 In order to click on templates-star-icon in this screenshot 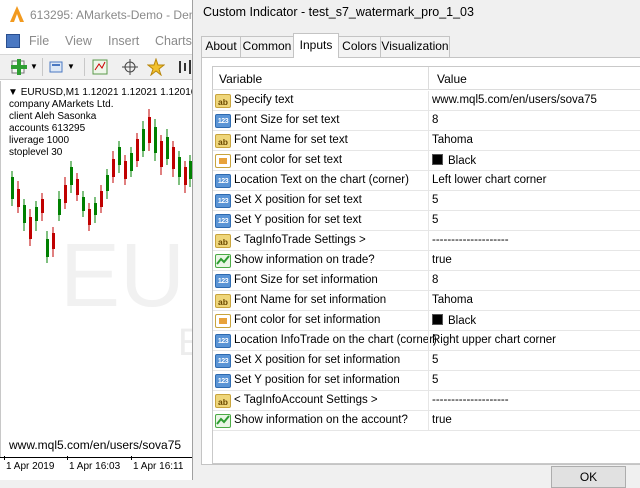, I will do `click(156, 67)`.